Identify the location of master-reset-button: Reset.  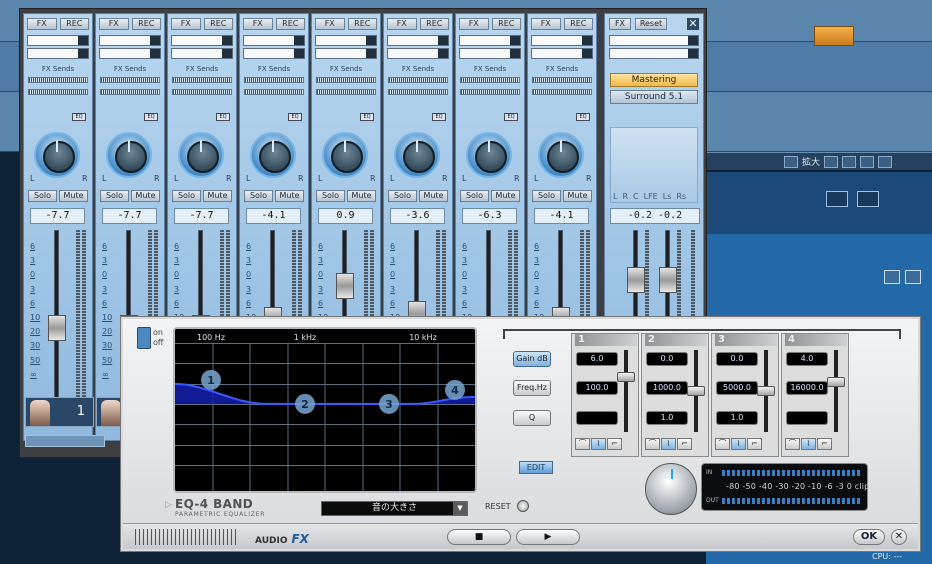
(651, 24).